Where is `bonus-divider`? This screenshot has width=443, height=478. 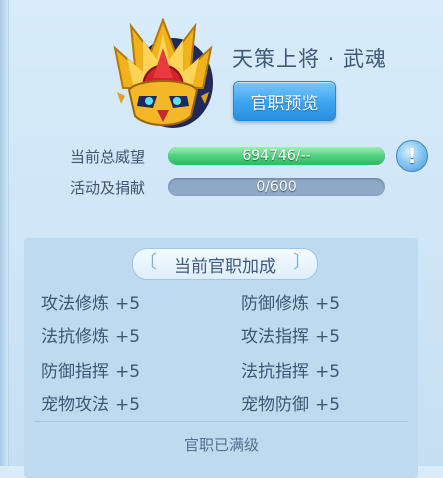
bonus-divider is located at coordinates (221, 421).